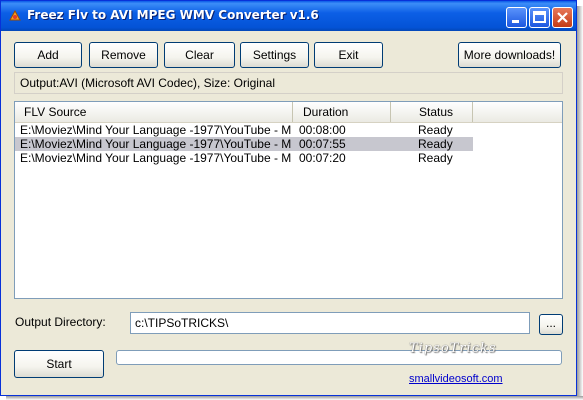 This screenshot has height=400, width=583. What do you see at coordinates (515, 21) in the screenshot?
I see `minimize-icon` at bounding box center [515, 21].